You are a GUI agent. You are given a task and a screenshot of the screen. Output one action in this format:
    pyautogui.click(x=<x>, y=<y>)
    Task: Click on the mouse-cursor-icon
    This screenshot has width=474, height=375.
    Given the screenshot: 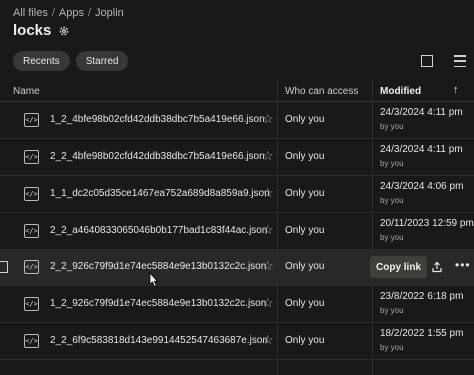 What is the action you would take?
    pyautogui.click(x=154, y=280)
    